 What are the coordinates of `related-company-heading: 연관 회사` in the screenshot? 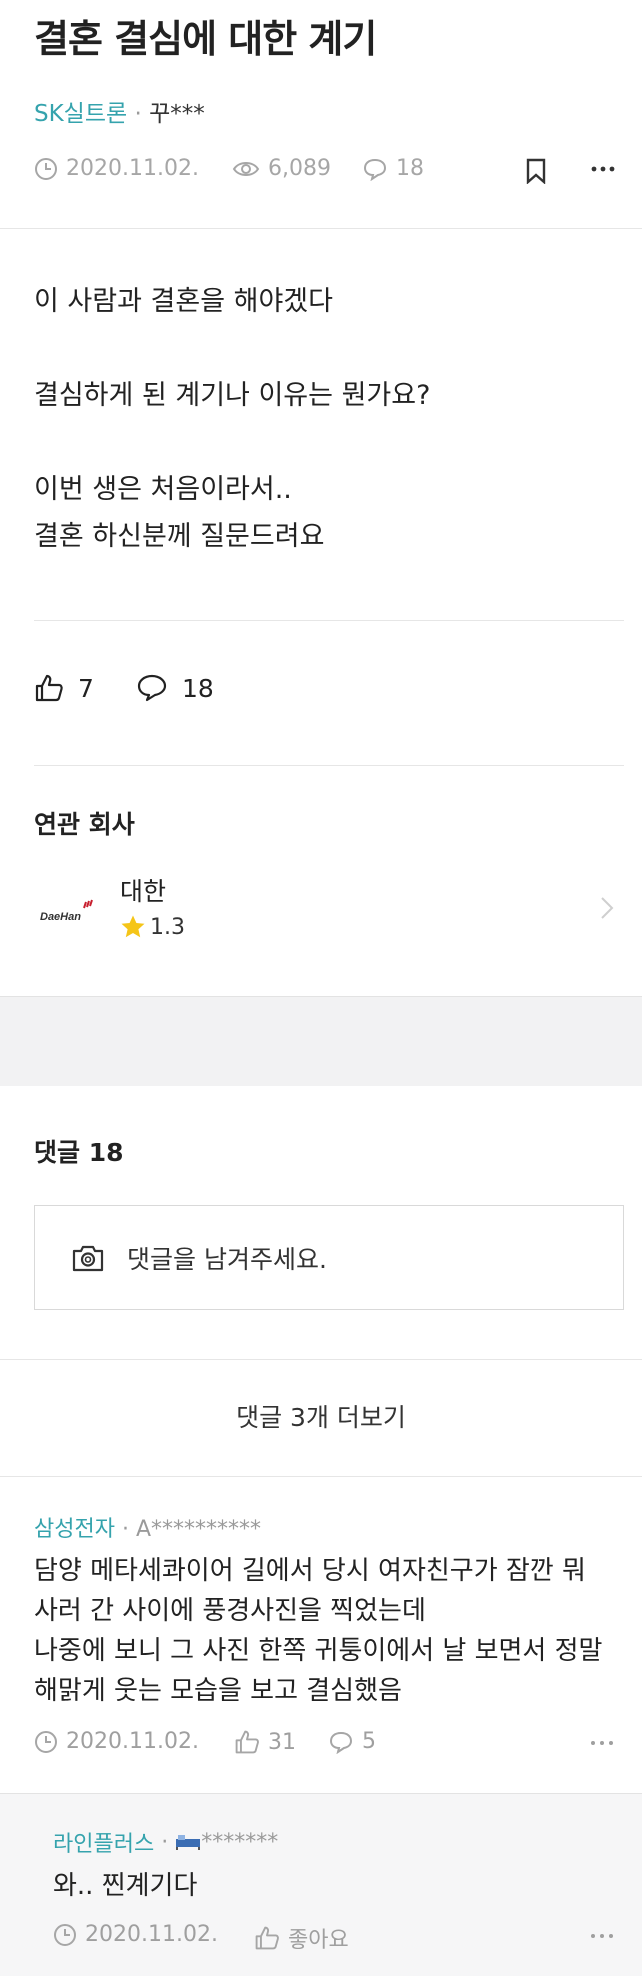 It's located at (84, 824).